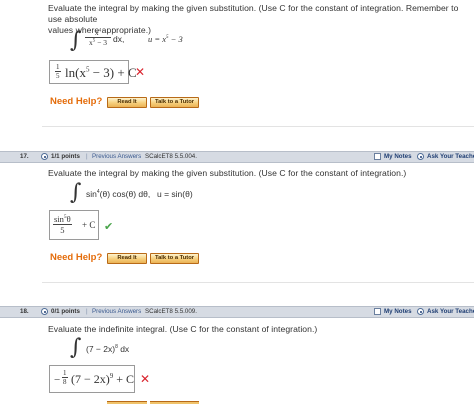 The width and height of the screenshot is (474, 404). I want to click on q18-ask-teacher-link: Ask Your Teacher, so click(450, 312).